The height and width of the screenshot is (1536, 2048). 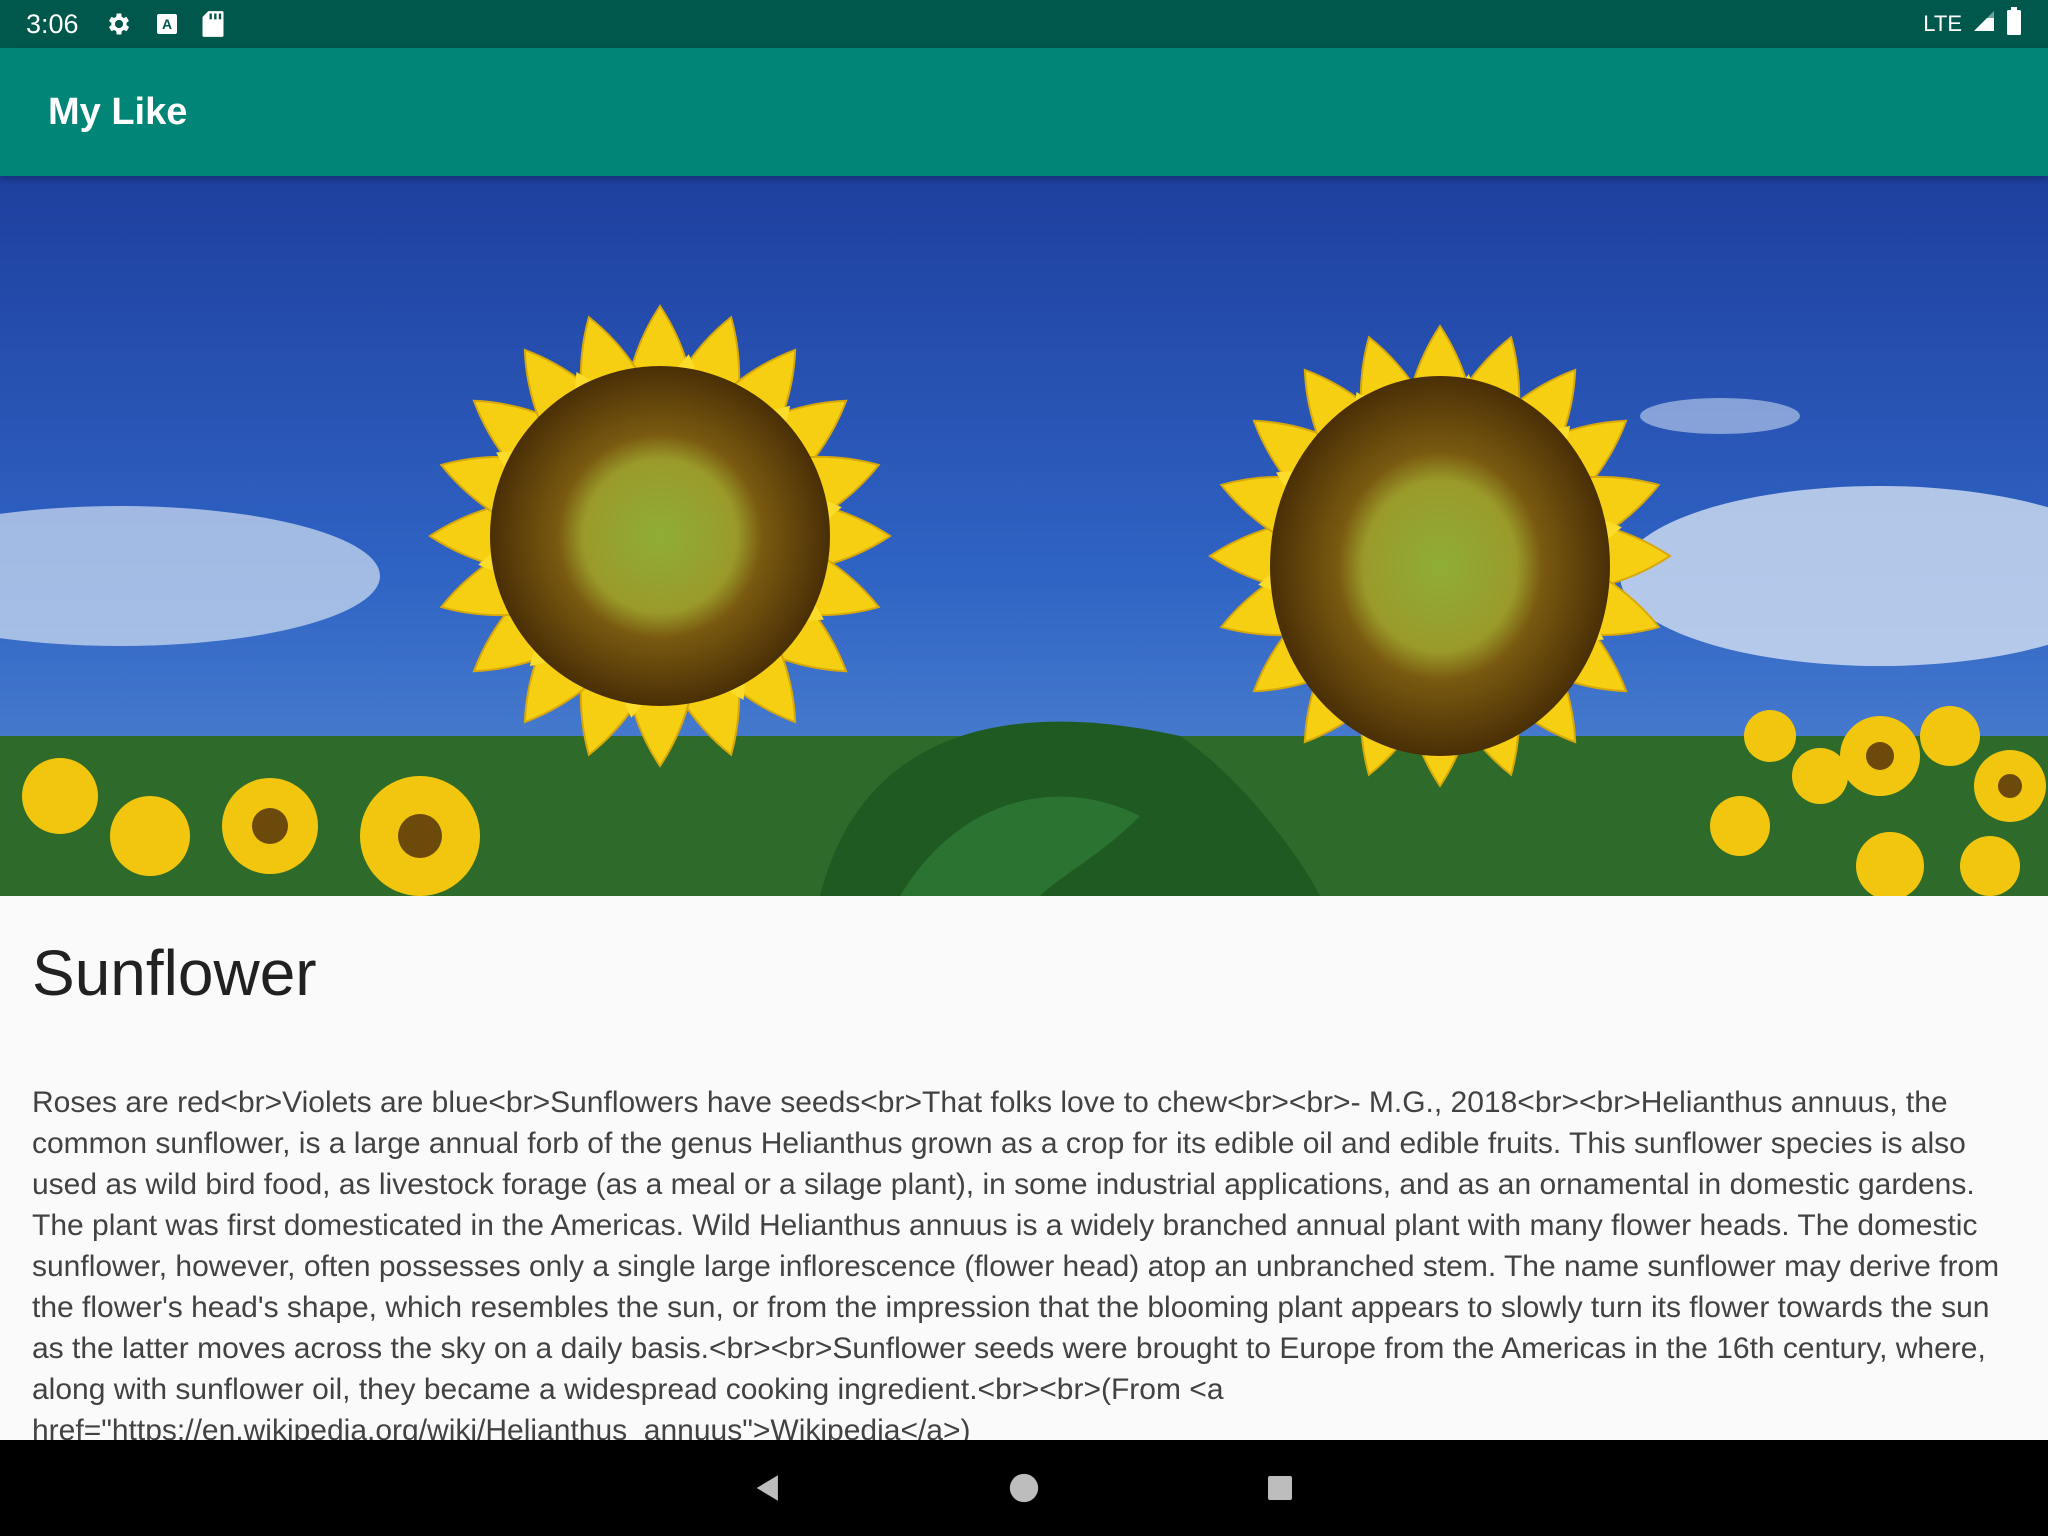 I want to click on svg-text: A, so click(x=167, y=24).